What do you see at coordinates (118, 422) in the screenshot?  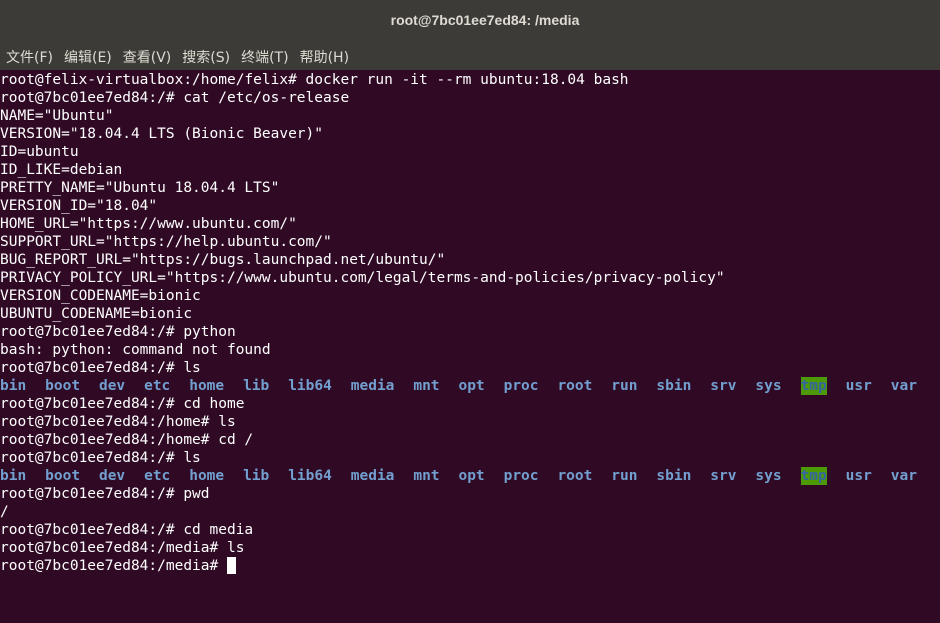 I see `terminal-line: root@7bc01ee7ed84:/home# ls` at bounding box center [118, 422].